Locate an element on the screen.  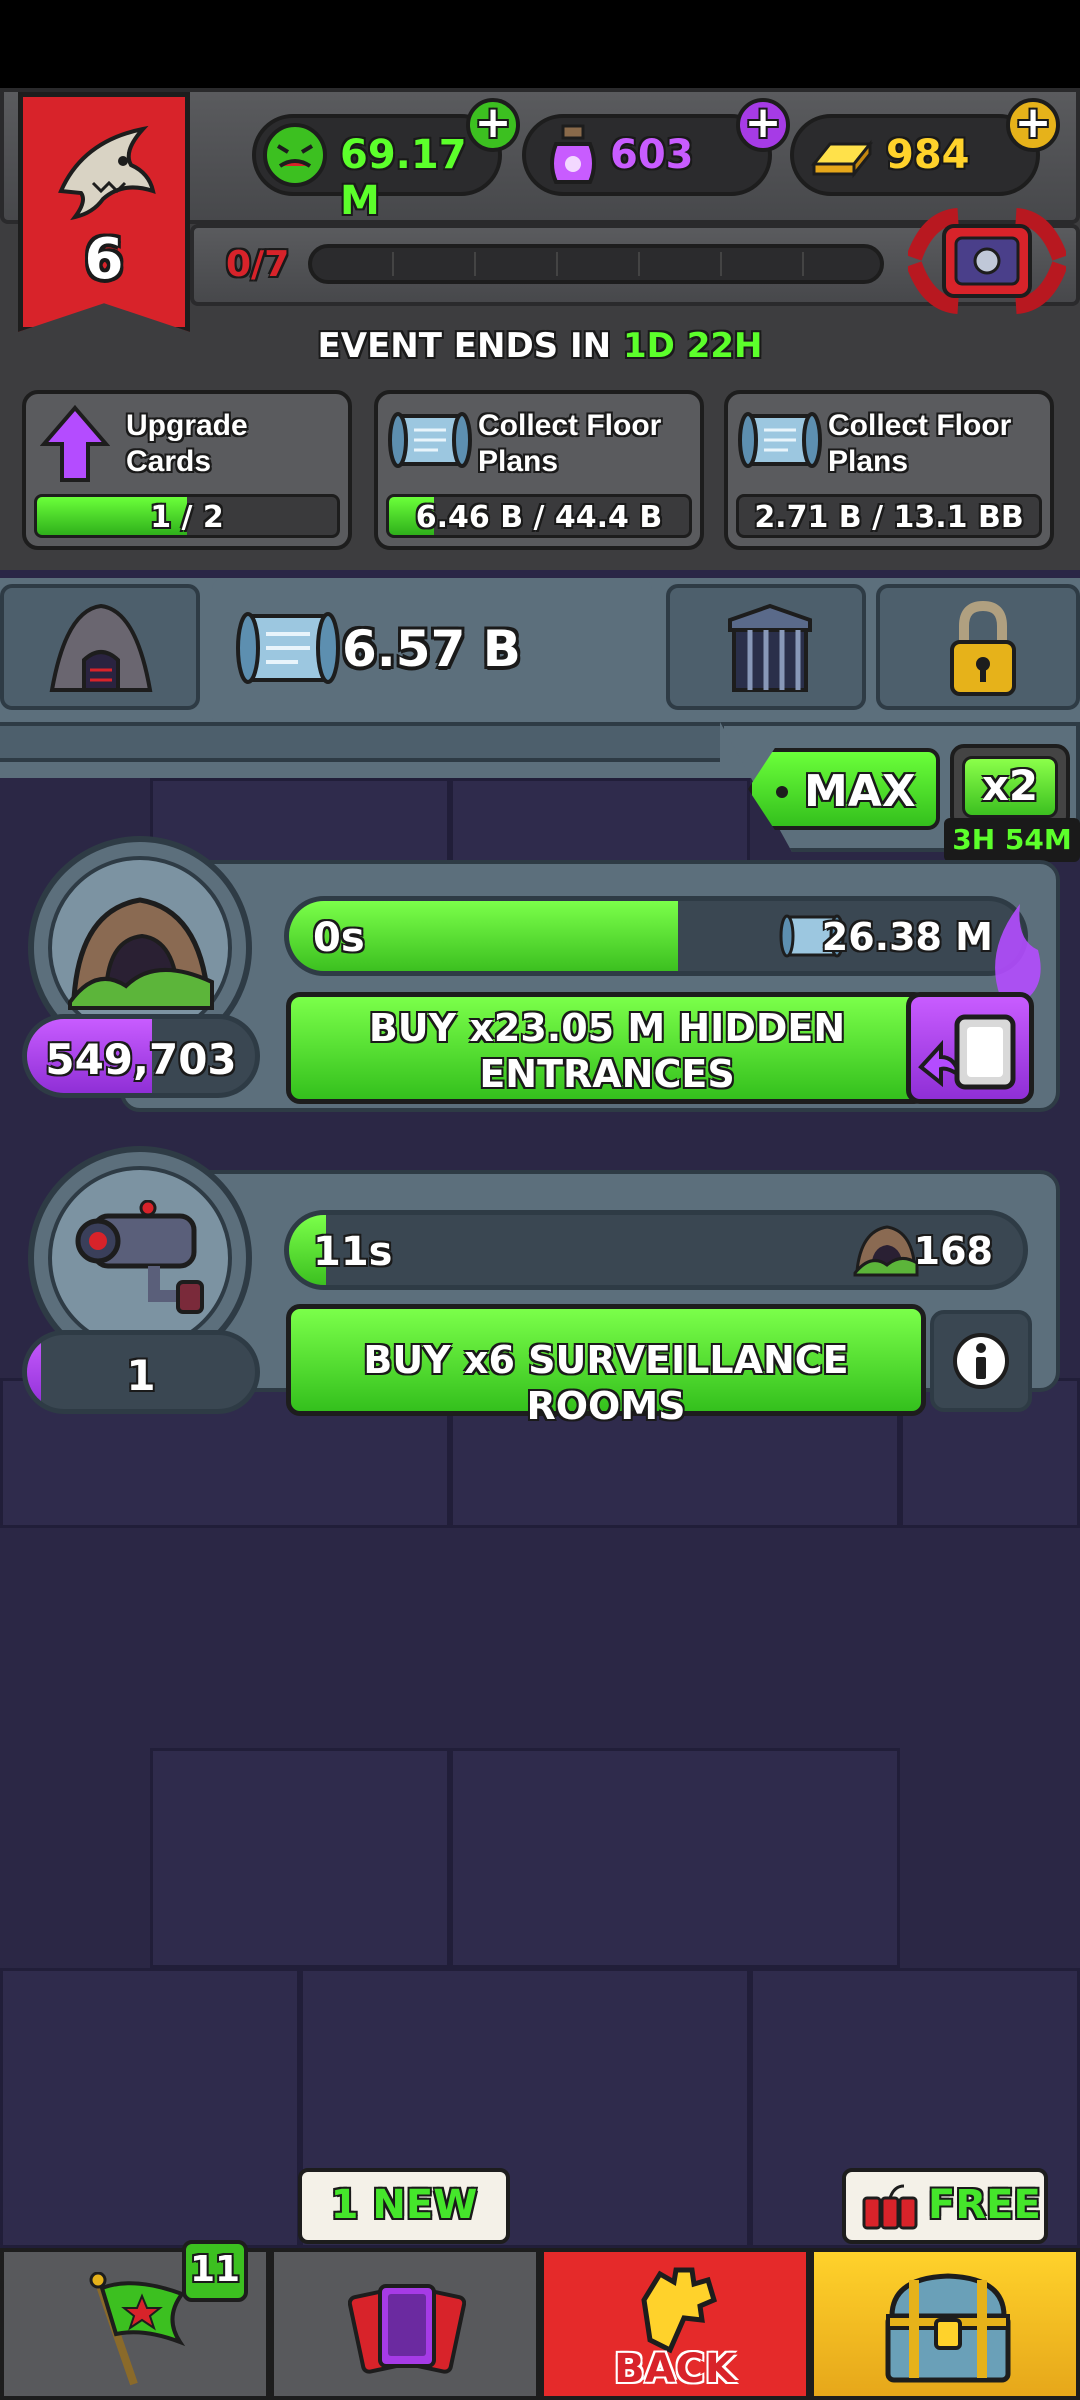
tab-prison is located at coordinates (766, 647).